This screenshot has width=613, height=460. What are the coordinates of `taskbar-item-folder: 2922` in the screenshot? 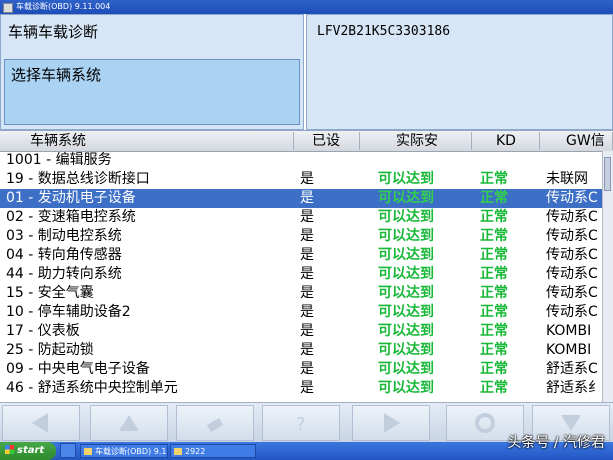 It's located at (213, 451).